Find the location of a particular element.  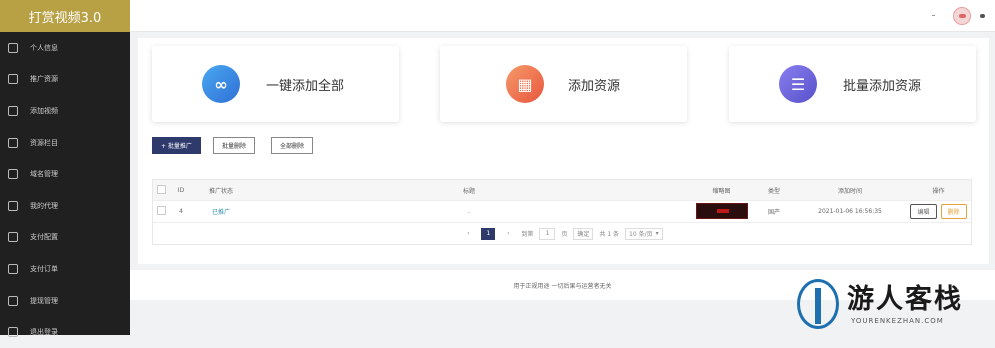

action-buttons: + 批量推广 批量删除 全部删除 is located at coordinates (232, 145).